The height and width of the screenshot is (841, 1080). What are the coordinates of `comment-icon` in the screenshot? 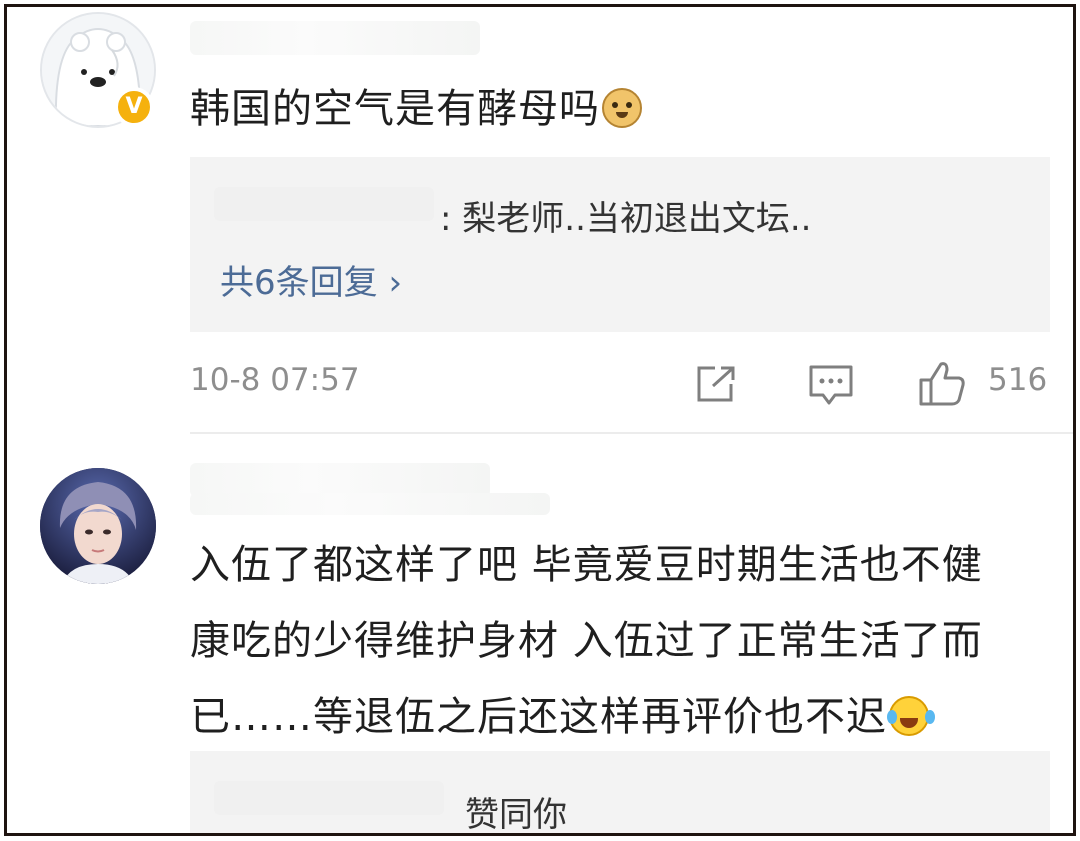 It's located at (831, 385).